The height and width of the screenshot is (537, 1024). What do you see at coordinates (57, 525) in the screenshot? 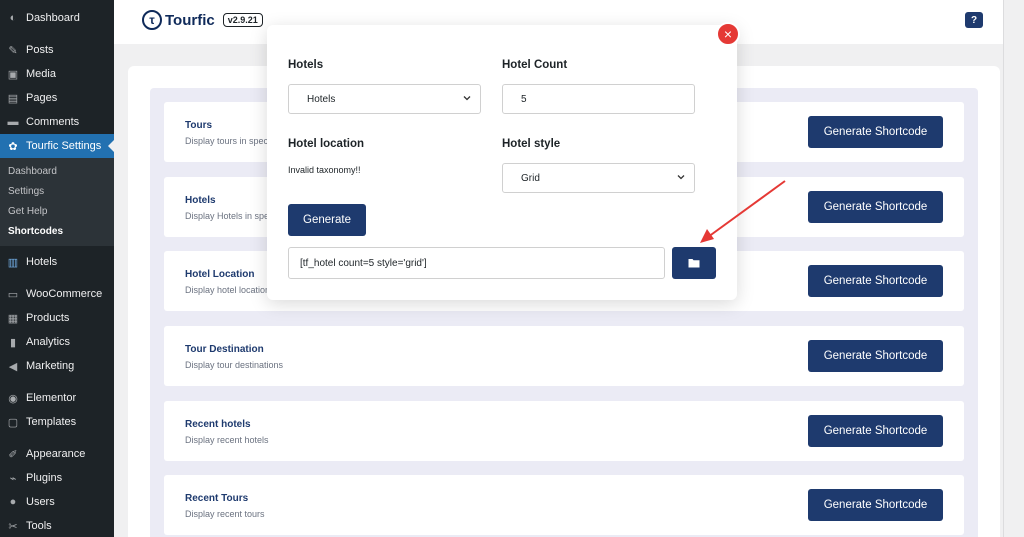
I see `sidebar-item-tools: ✂ Tools` at bounding box center [57, 525].